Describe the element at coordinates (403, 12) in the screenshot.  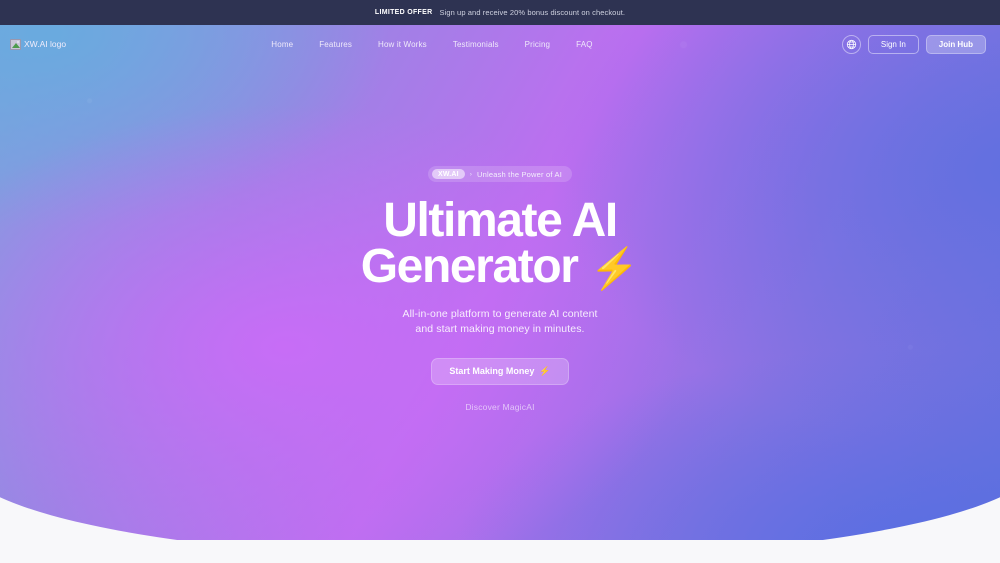
I see `announcement-label: LIMITED OFFER` at that location.